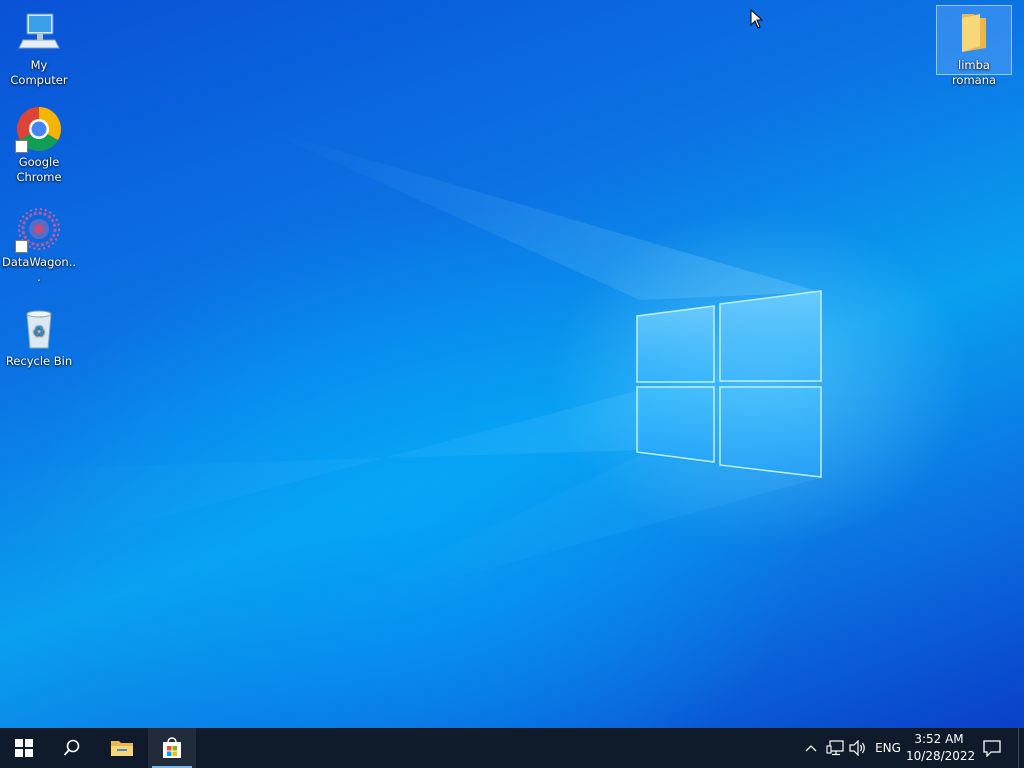  What do you see at coordinates (729, 384) in the screenshot?
I see `windows-logo-wallpaper` at bounding box center [729, 384].